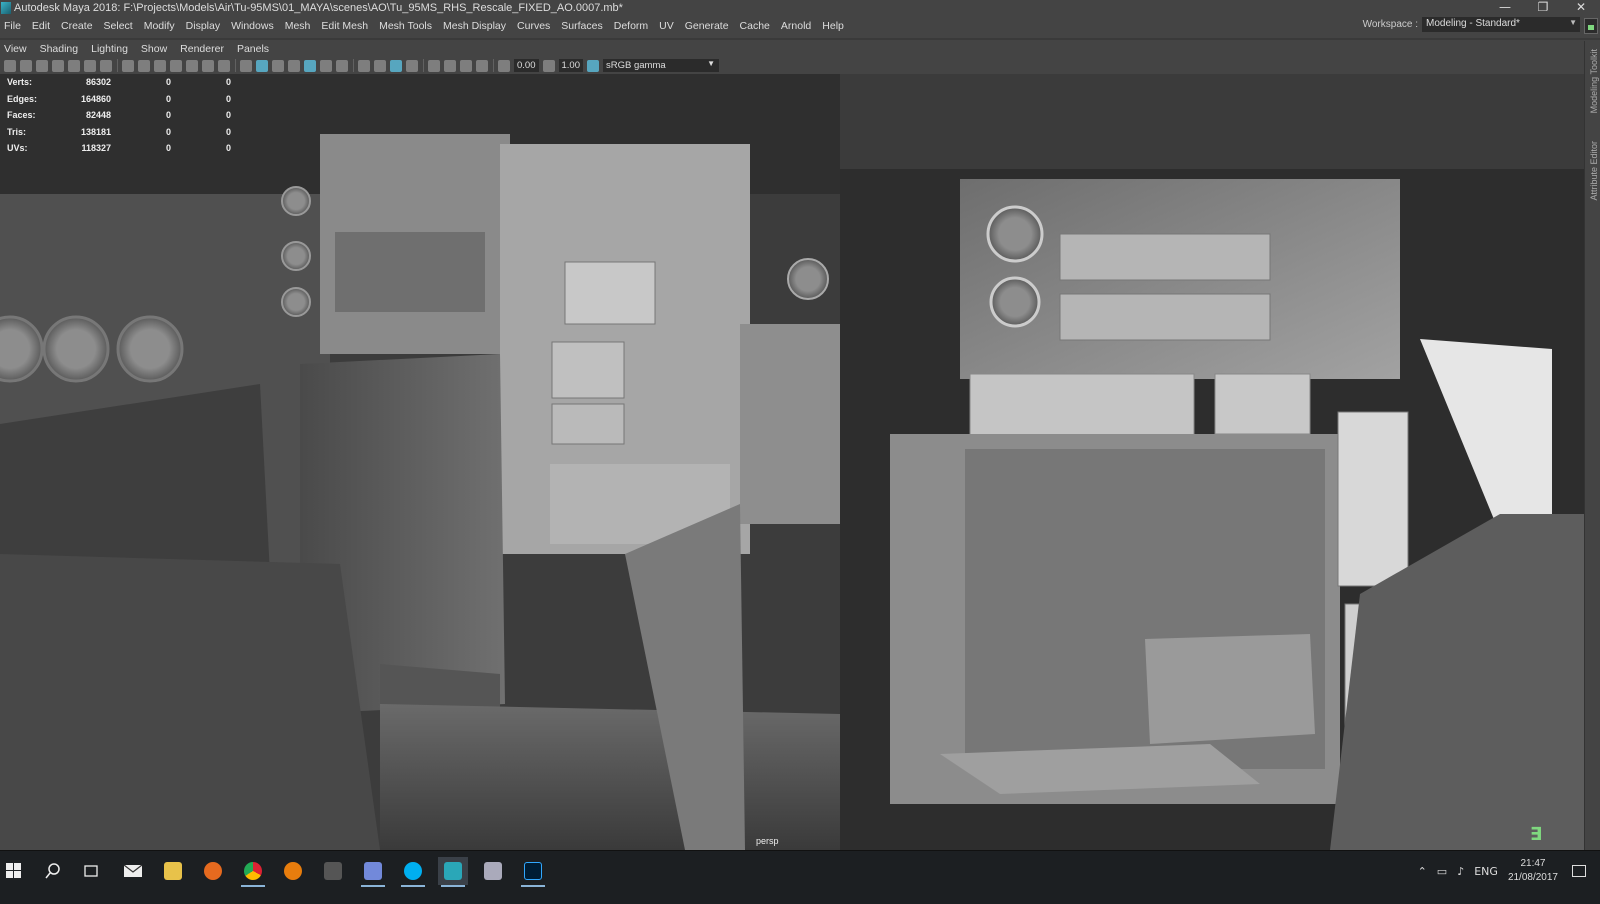 The image size is (1600, 904). I want to click on panel-menu-view: View, so click(20, 49).